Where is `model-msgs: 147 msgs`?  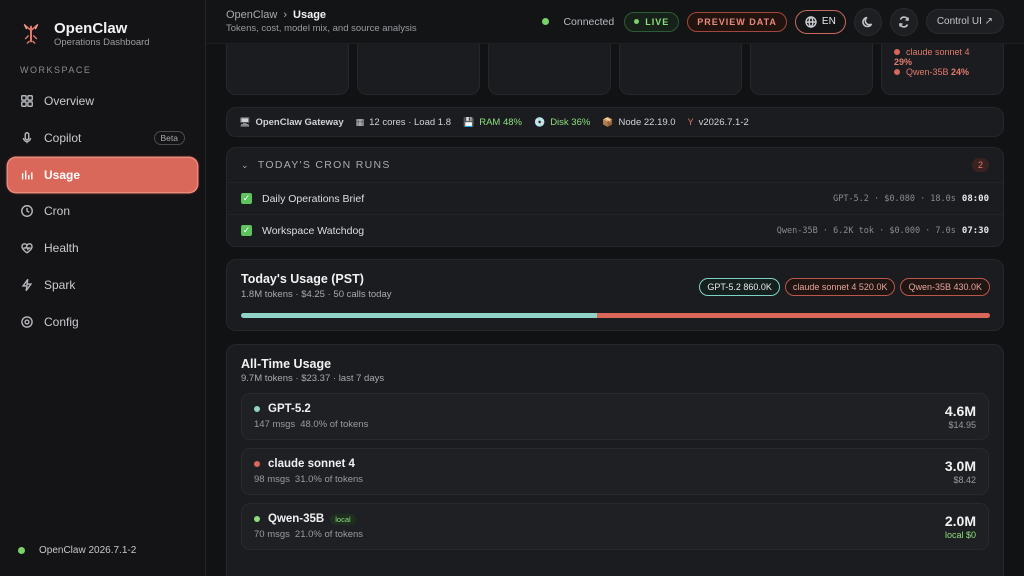
model-msgs: 147 msgs is located at coordinates (275, 424).